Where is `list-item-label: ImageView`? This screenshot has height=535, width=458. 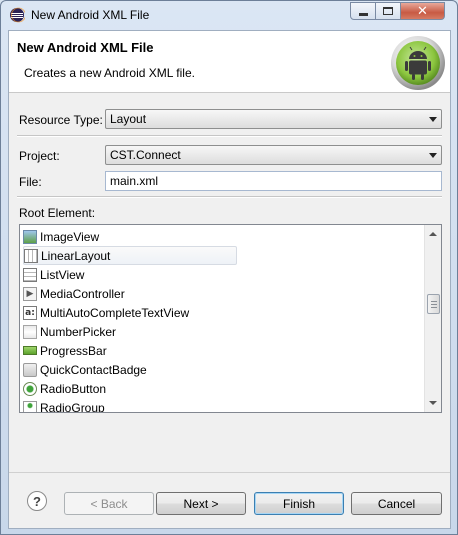
list-item-label: ImageView is located at coordinates (70, 236).